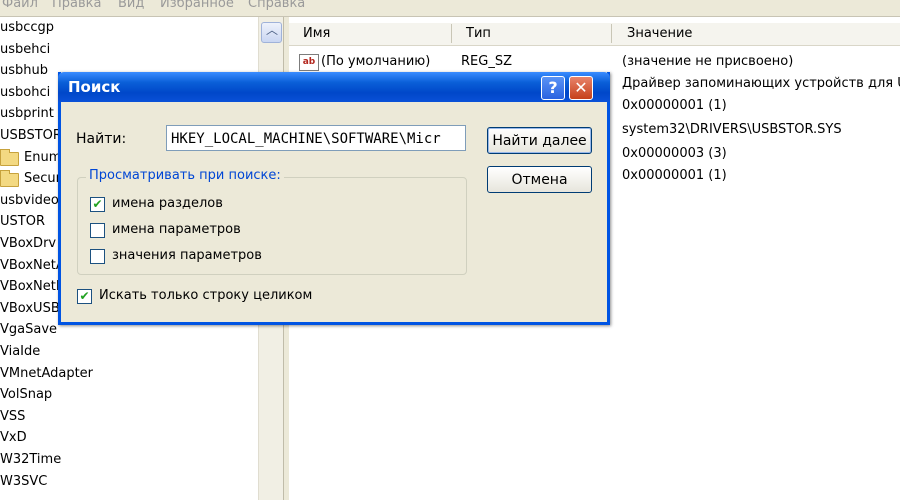 Image resolution: width=900 pixels, height=500 pixels. I want to click on column-header-name: Имя, so click(316, 33).